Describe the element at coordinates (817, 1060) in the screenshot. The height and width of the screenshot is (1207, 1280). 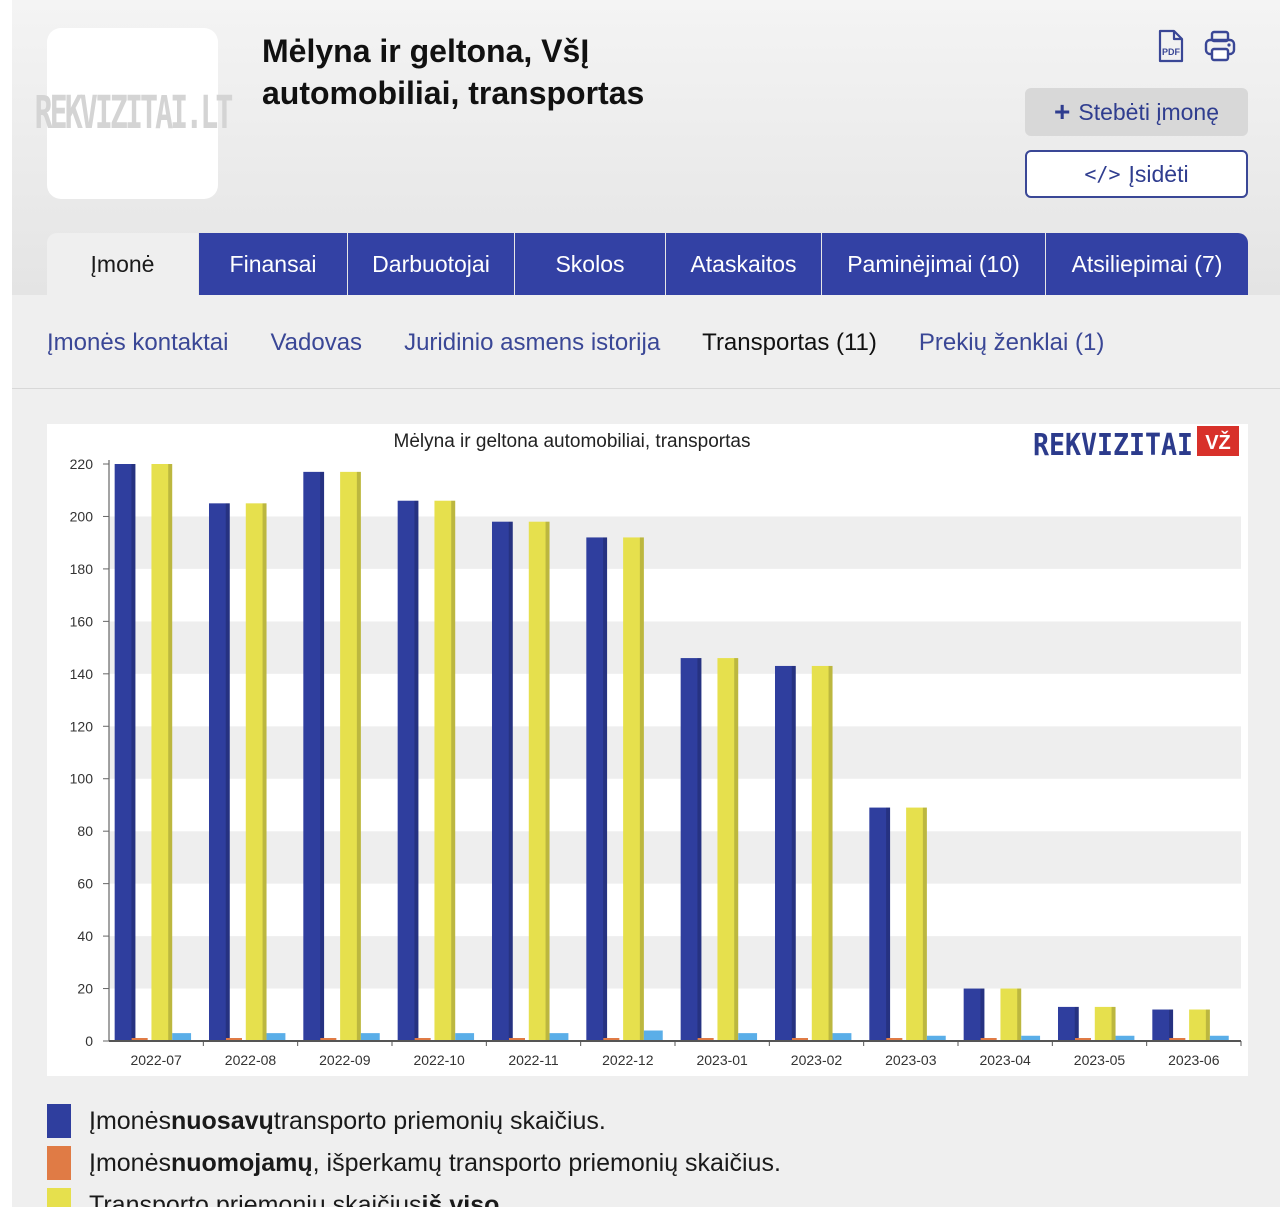
I see `x-tick-label: 2023-02` at that location.